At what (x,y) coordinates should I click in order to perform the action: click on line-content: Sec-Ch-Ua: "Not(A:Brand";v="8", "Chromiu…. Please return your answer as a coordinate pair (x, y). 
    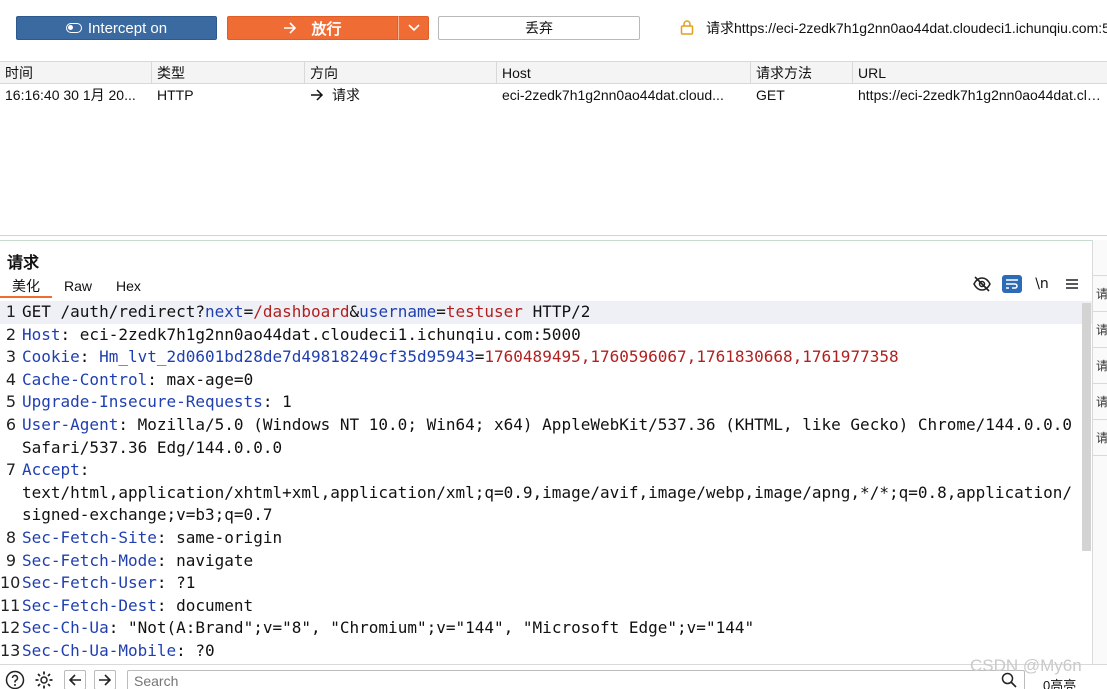
    Looking at the image, I should click on (557, 628).